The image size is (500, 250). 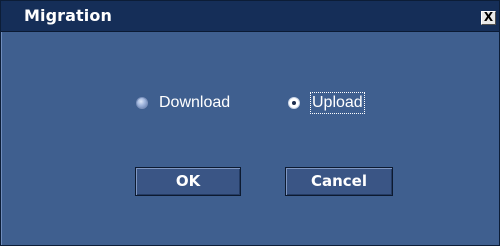 I want to click on close-icon: X, so click(x=488, y=17).